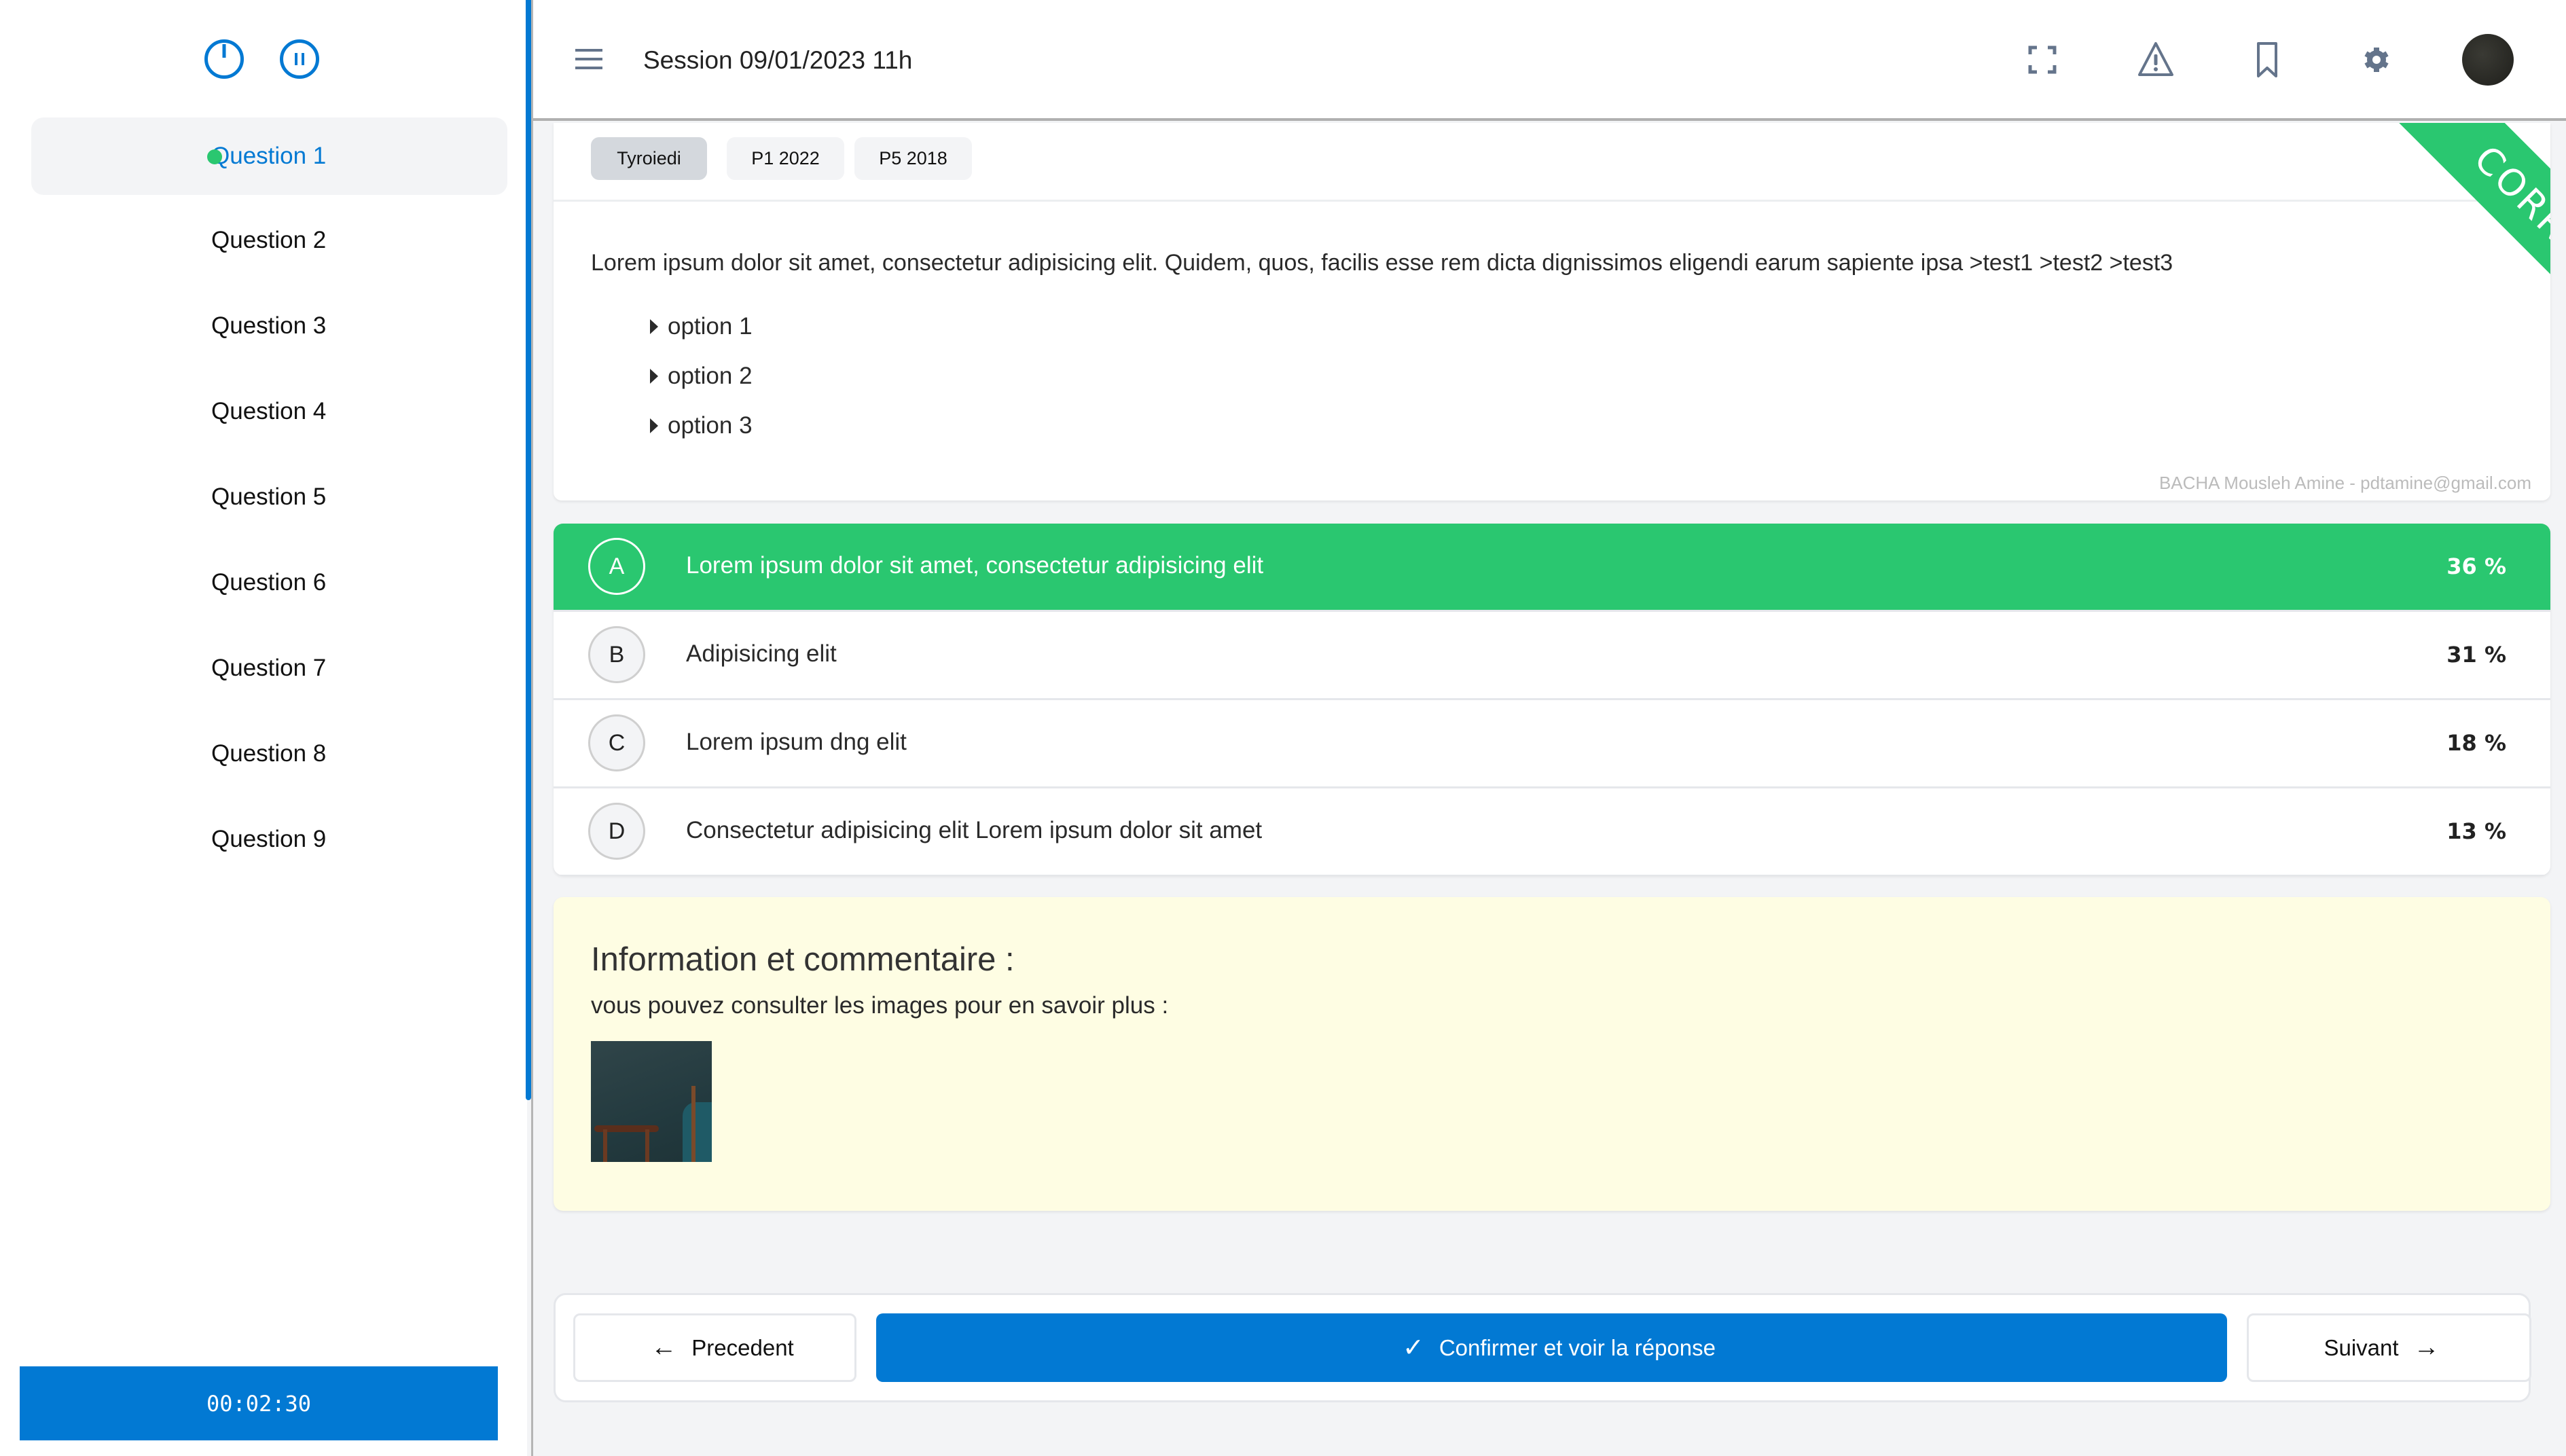 The width and height of the screenshot is (2566, 1456). I want to click on fullscreen-icon, so click(2042, 60).